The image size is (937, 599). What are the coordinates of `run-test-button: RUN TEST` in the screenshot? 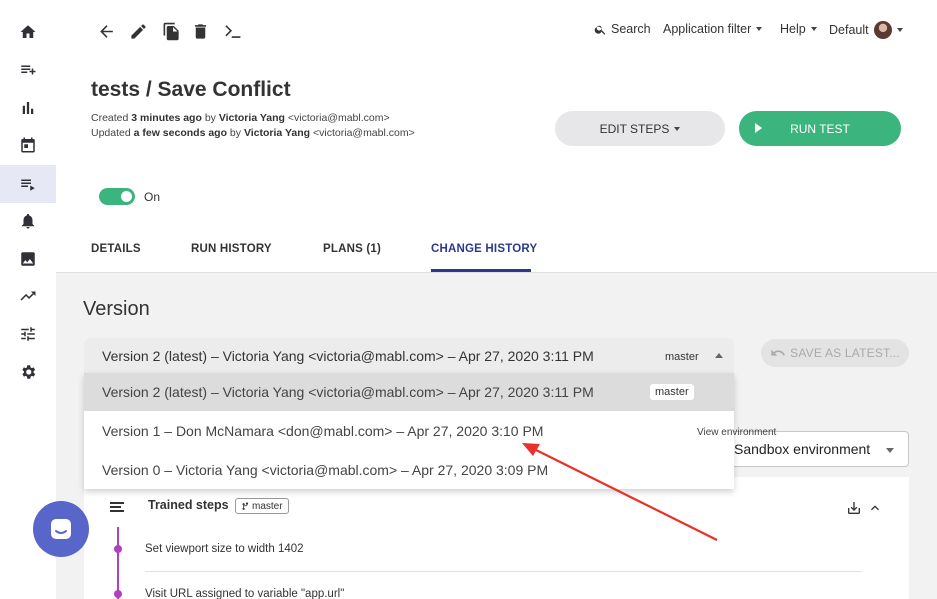 It's located at (820, 128).